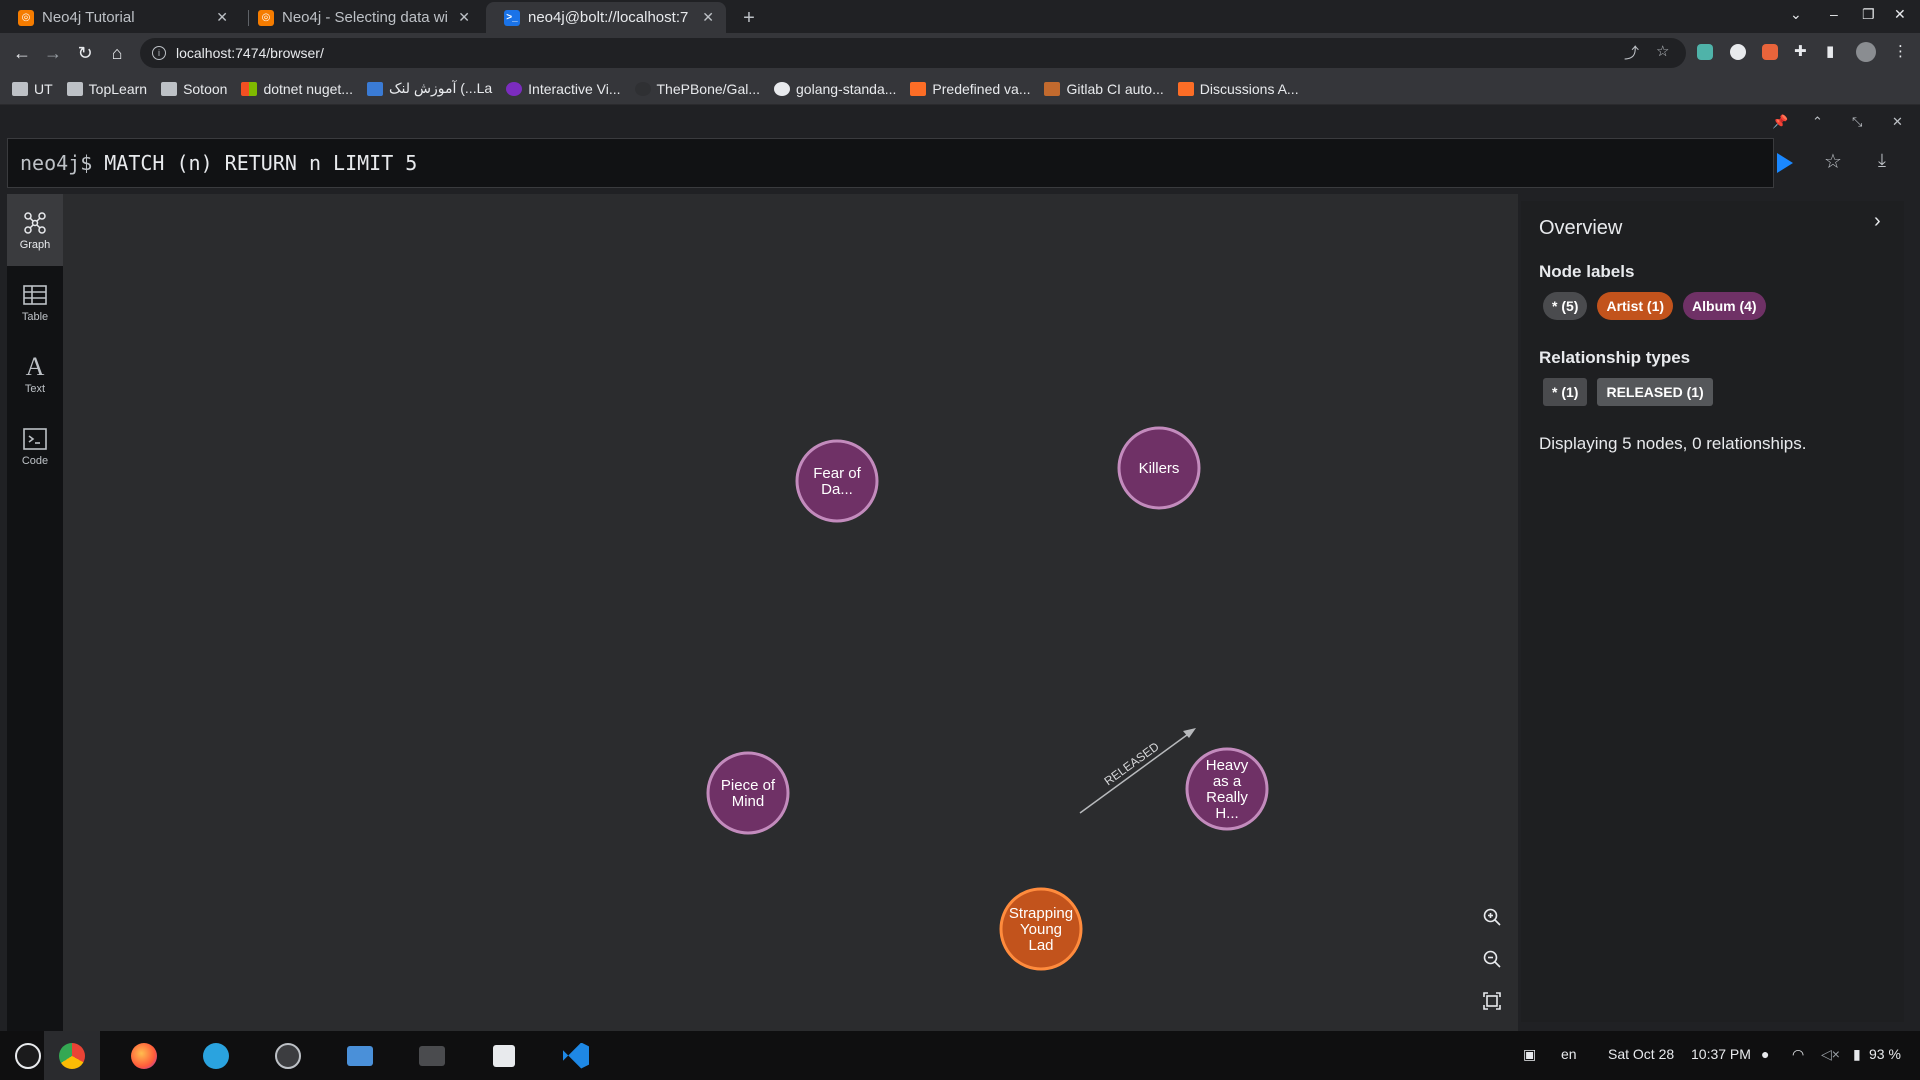 The image size is (1920, 1080). Describe the element at coordinates (890, 163) in the screenshot. I see `cypher-editor: neo4j$ MATCH (n) RETURN n LIMIT 5` at that location.